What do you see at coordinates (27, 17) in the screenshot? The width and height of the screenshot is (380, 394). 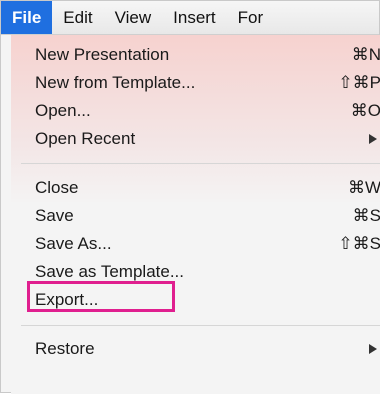 I see `menu-file: File` at bounding box center [27, 17].